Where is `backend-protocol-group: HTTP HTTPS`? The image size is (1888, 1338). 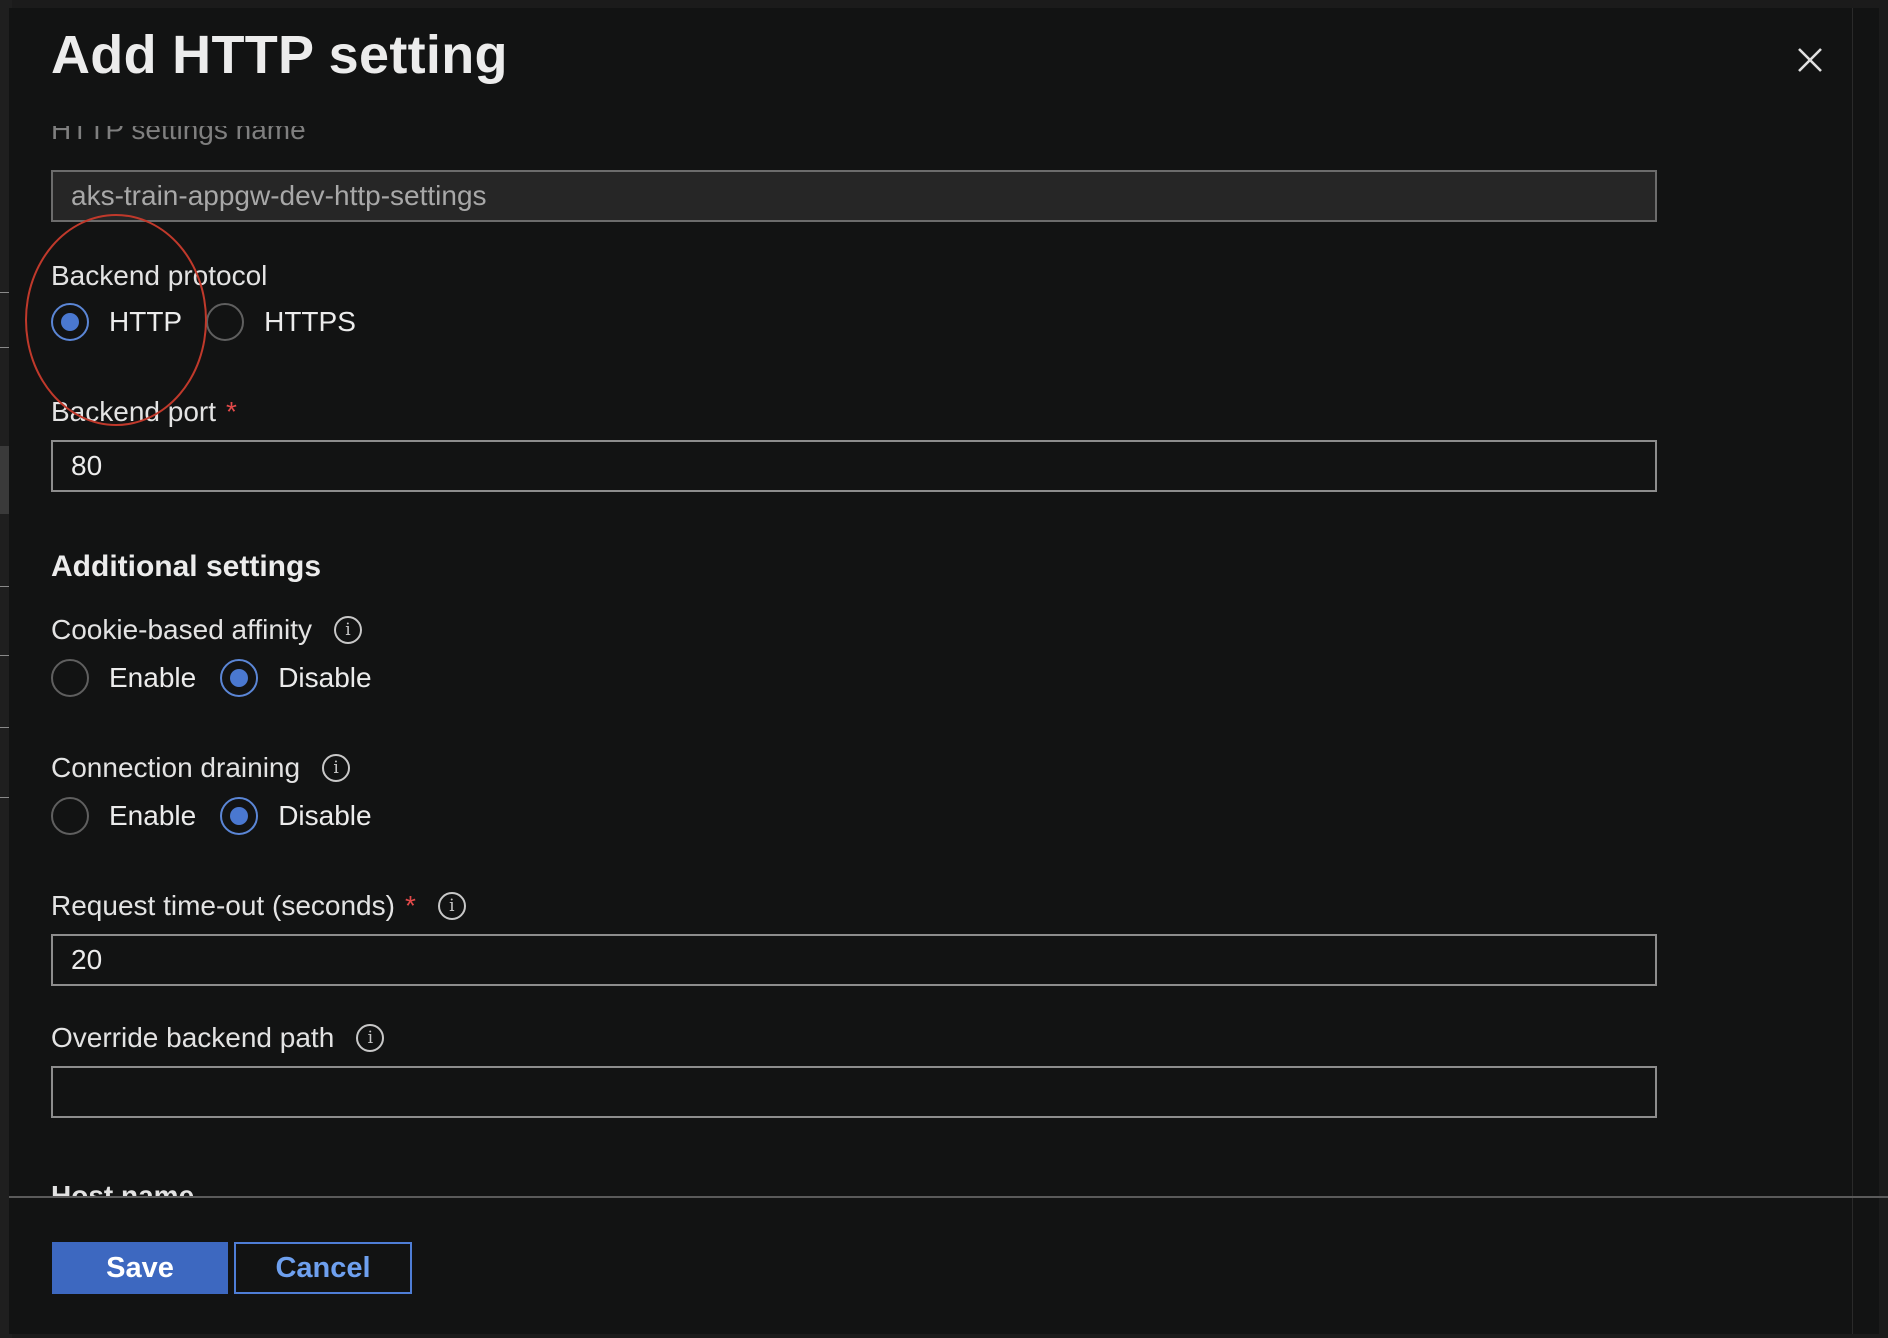 backend-protocol-group: HTTP HTTPS is located at coordinates (215, 322).